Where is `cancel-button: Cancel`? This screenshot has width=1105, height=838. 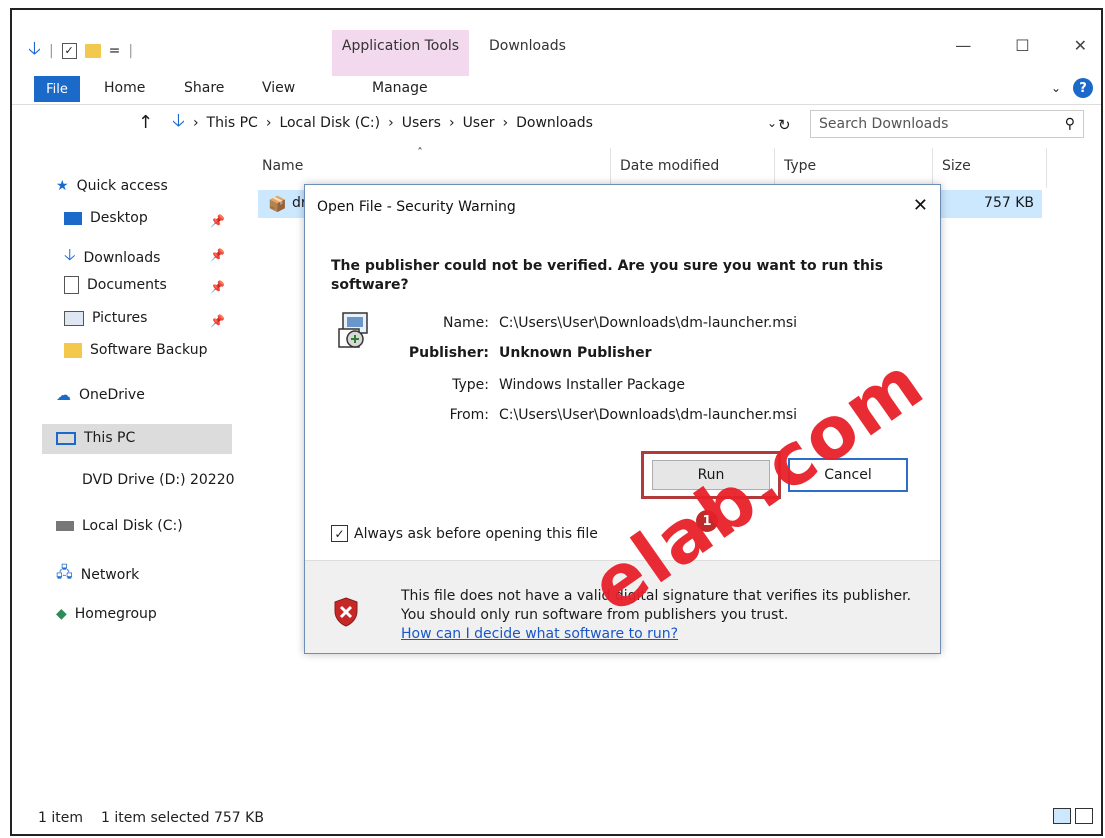 cancel-button: Cancel is located at coordinates (848, 475).